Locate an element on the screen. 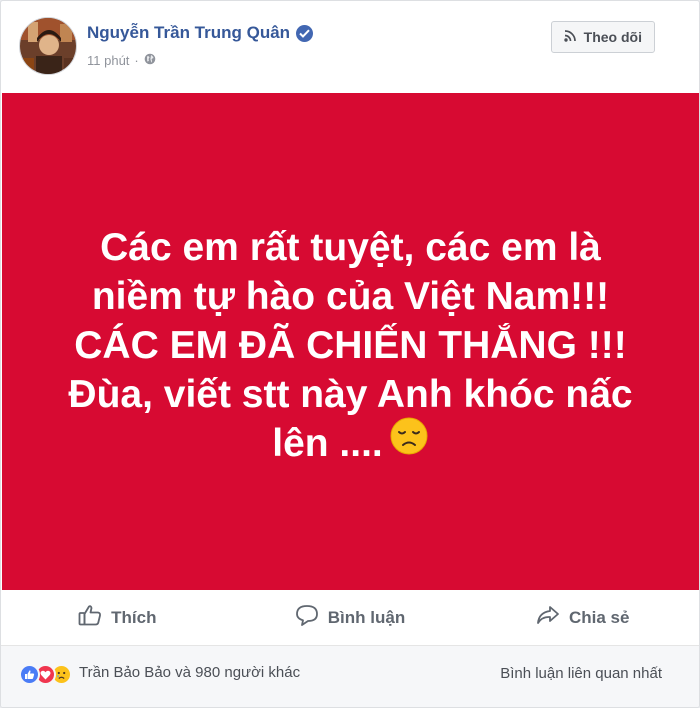 The height and width of the screenshot is (708, 700). status-line: CÁC EM ĐÃ CHIẾN THẮNG !!! is located at coordinates (350, 345).